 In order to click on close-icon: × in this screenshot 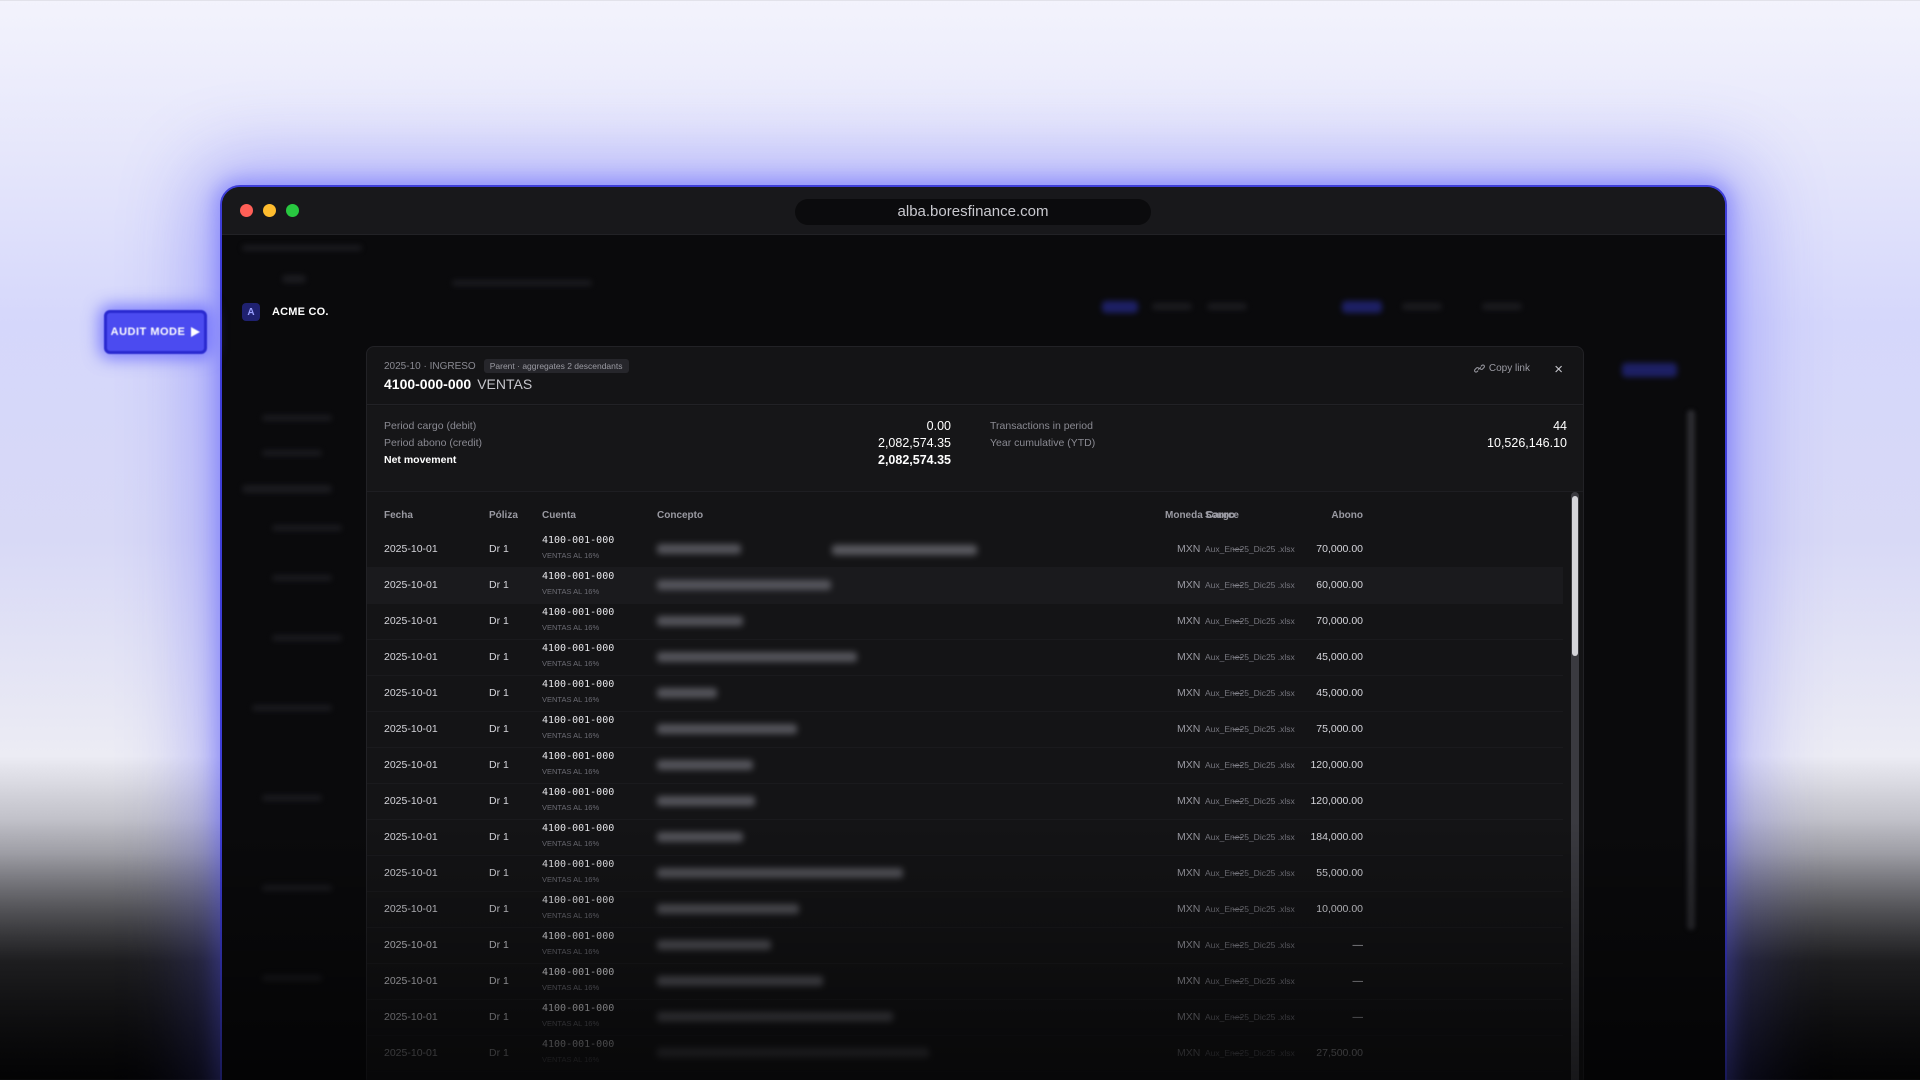, I will do `click(1558, 369)`.